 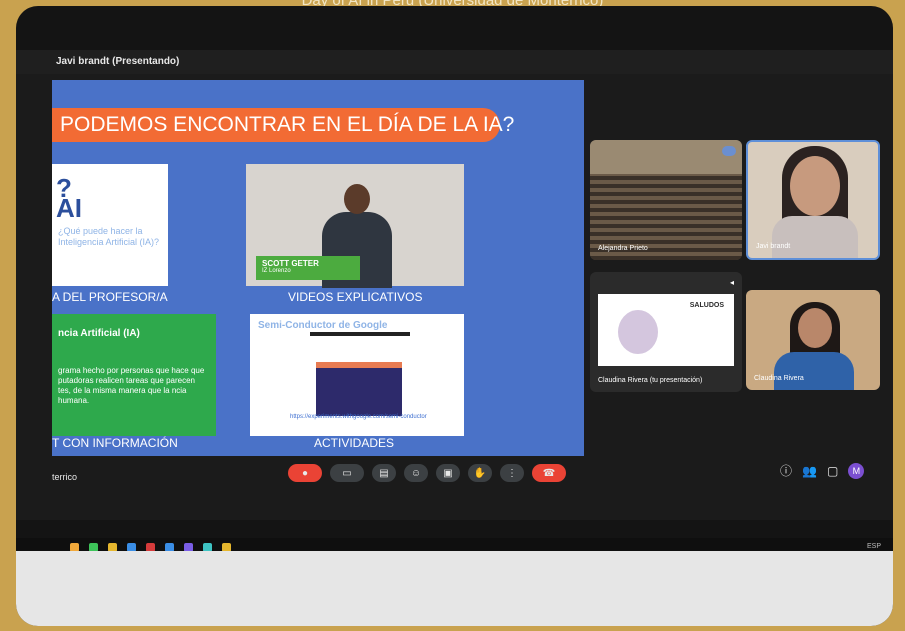 I want to click on thumb-activities-heading: Semi-Conductor de Google, so click(x=323, y=325).